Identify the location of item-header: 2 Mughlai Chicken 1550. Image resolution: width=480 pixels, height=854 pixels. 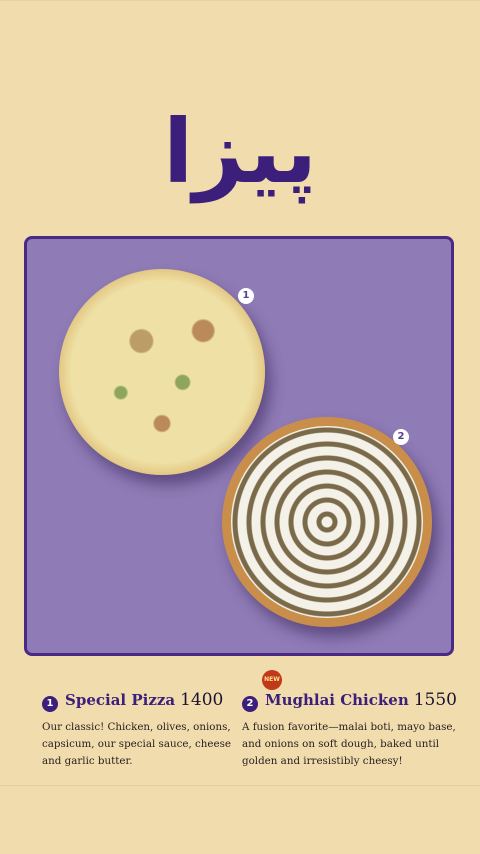
(349, 701).